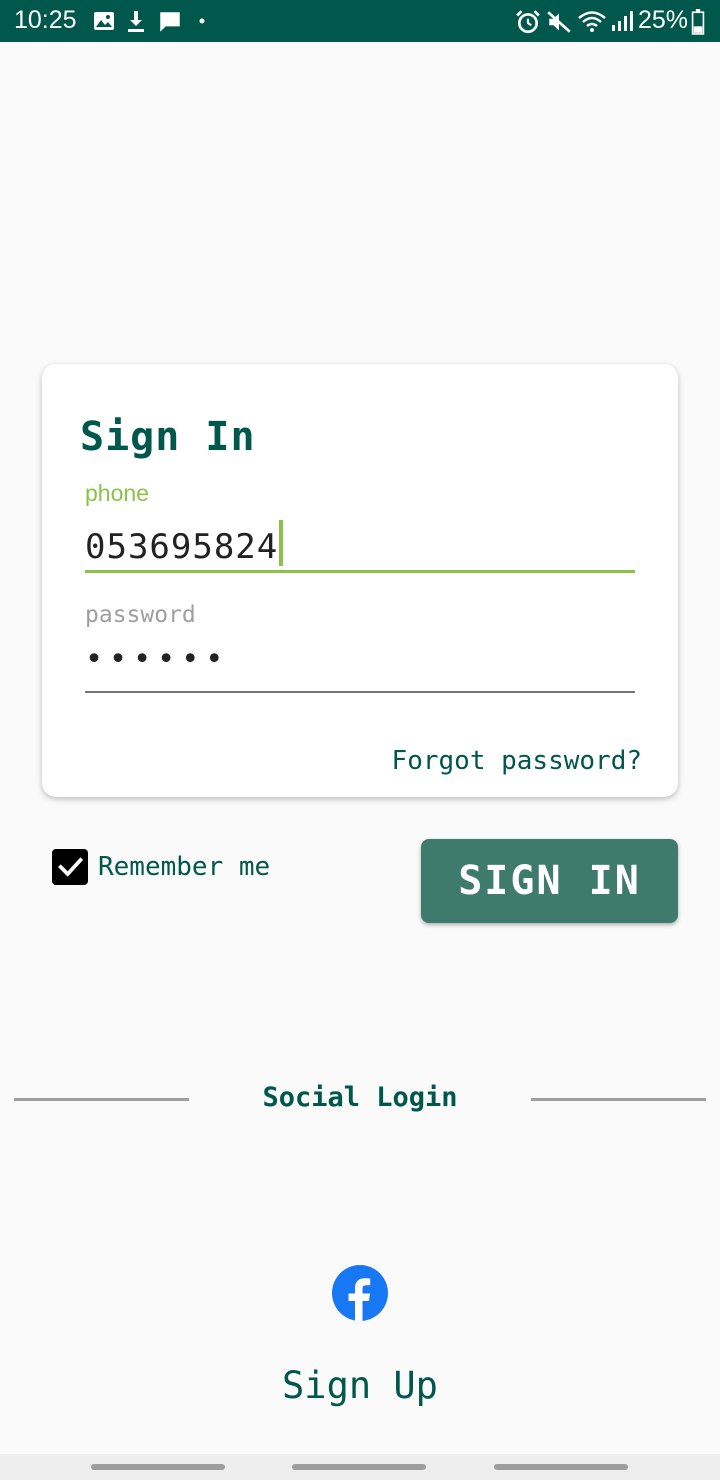  Describe the element at coordinates (182, 547) in the screenshot. I see `phone-value: 053695824` at that location.